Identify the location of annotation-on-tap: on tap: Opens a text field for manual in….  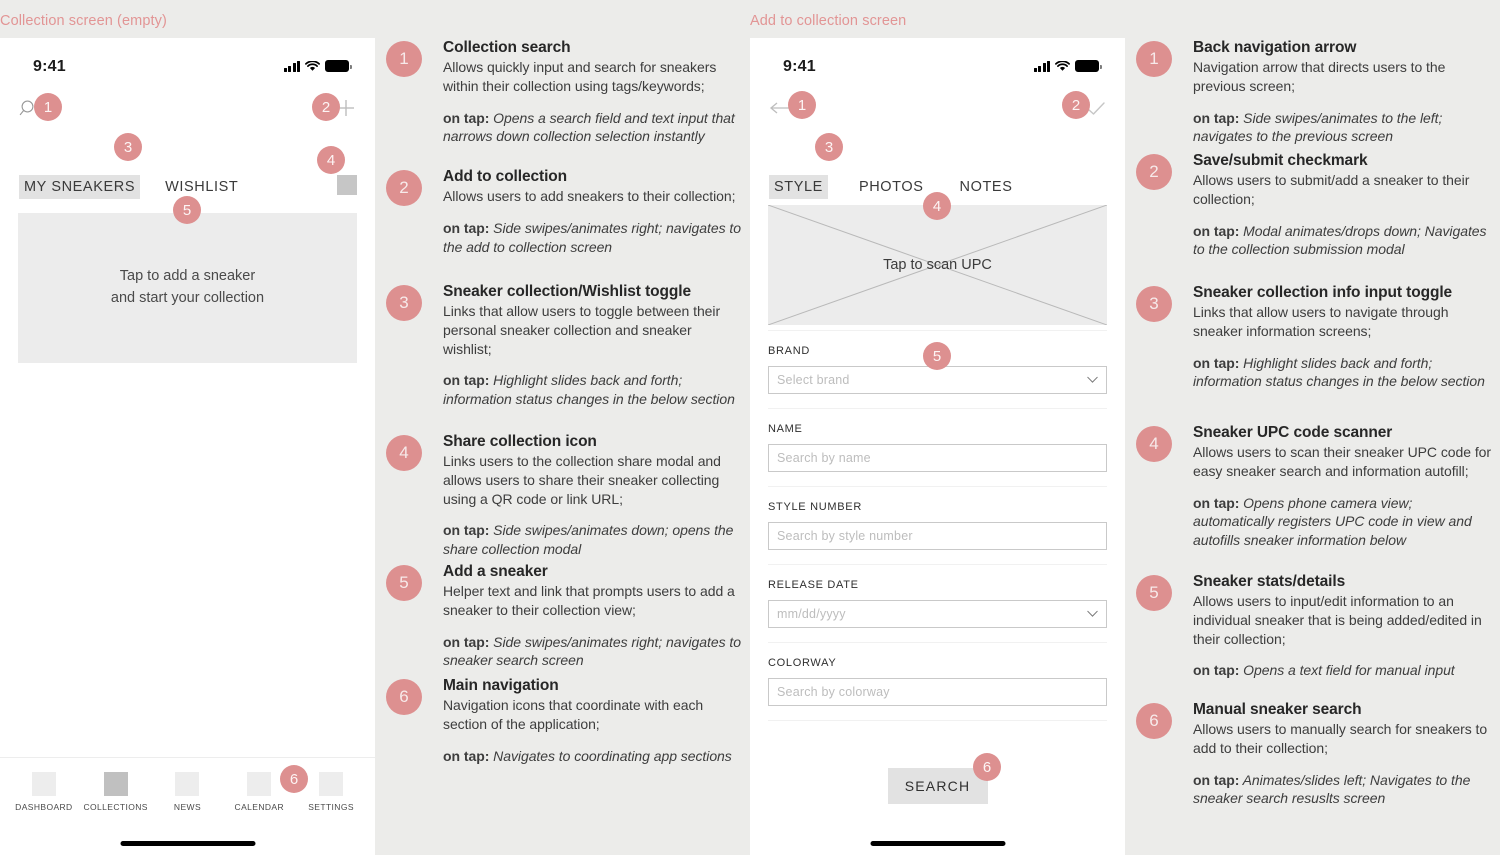
(1343, 670).